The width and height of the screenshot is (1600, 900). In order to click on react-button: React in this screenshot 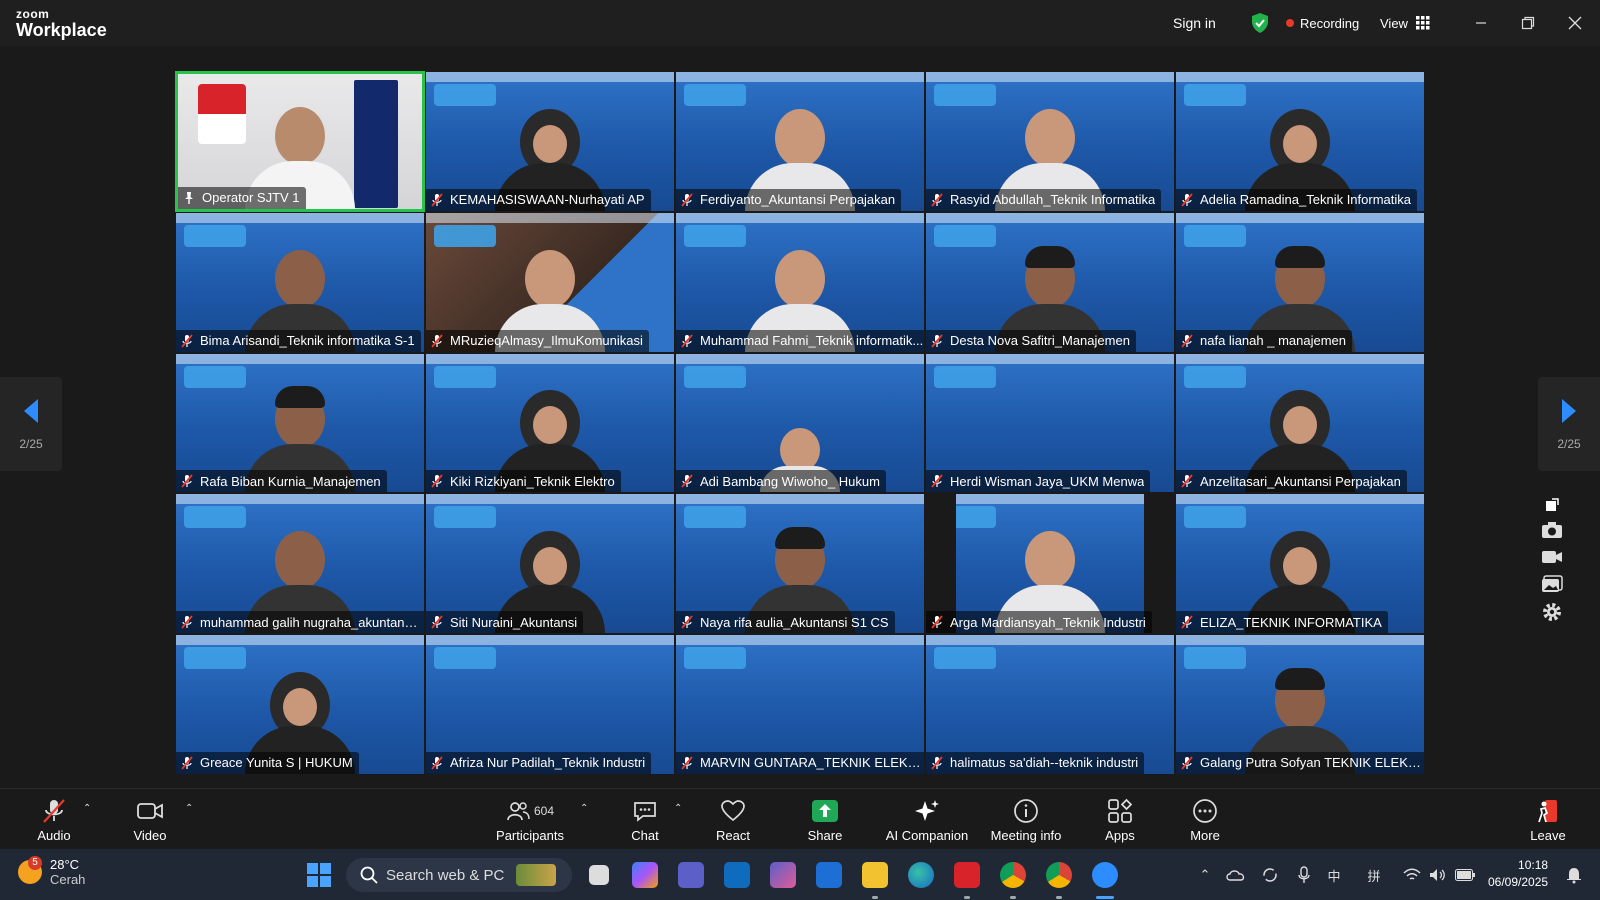, I will do `click(733, 819)`.